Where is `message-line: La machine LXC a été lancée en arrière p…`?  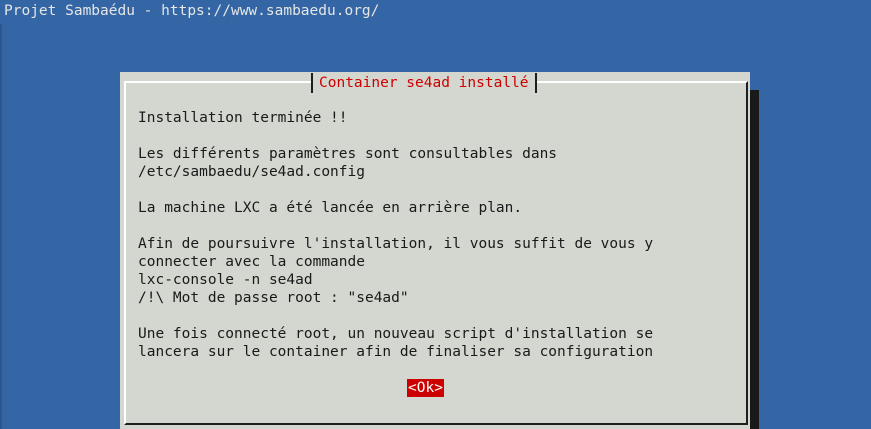
message-line: La machine LXC a été lancée en arrière p… is located at coordinates (330, 208).